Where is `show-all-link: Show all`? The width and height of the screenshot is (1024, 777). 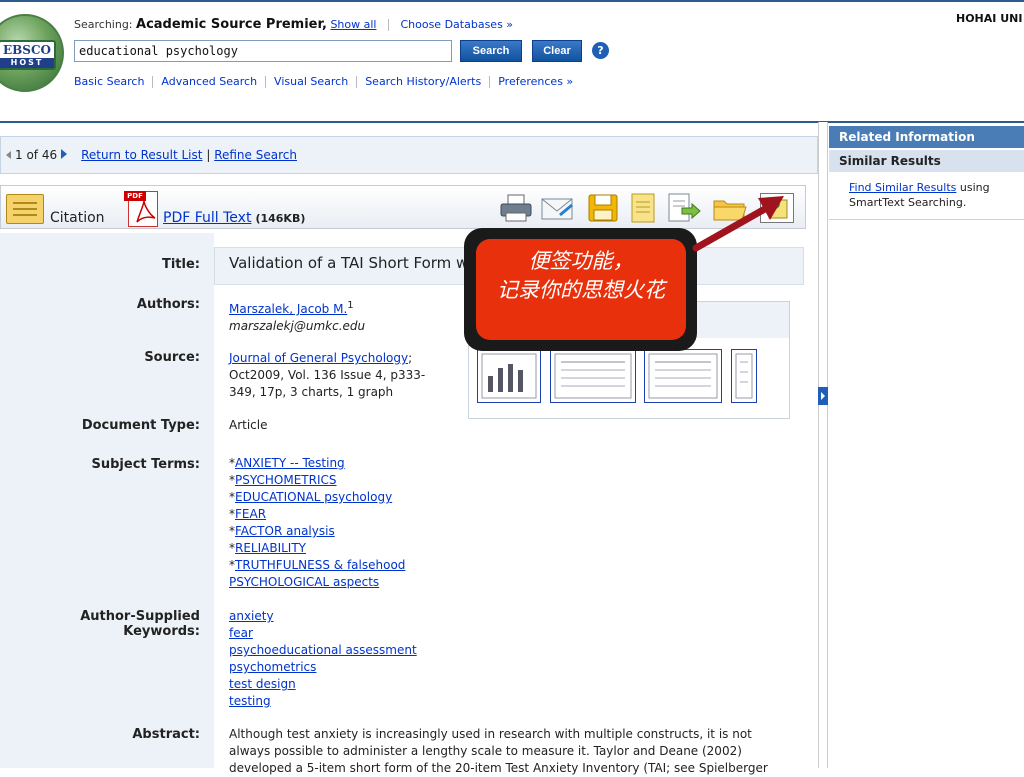 show-all-link: Show all is located at coordinates (353, 24).